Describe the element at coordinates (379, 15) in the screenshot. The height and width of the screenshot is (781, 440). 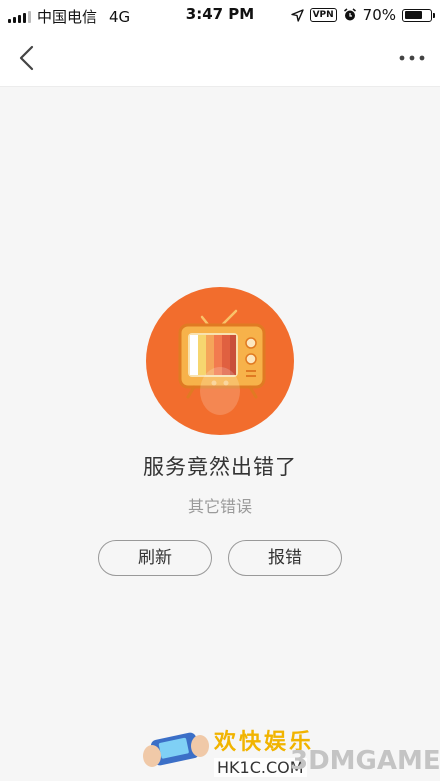
I see `battery-percent: 70%` at that location.